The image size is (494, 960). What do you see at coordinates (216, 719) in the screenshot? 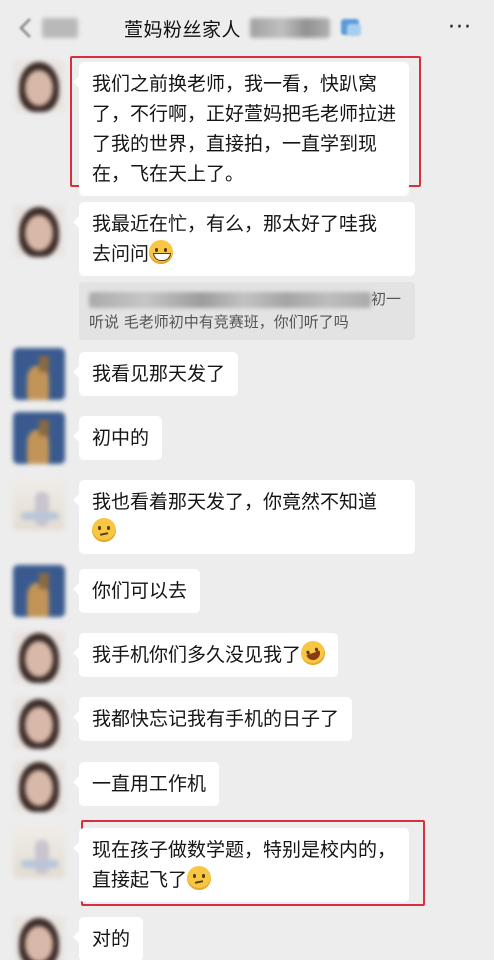
I see `message-text: 我都快忘记我有手机的日子了` at bounding box center [216, 719].